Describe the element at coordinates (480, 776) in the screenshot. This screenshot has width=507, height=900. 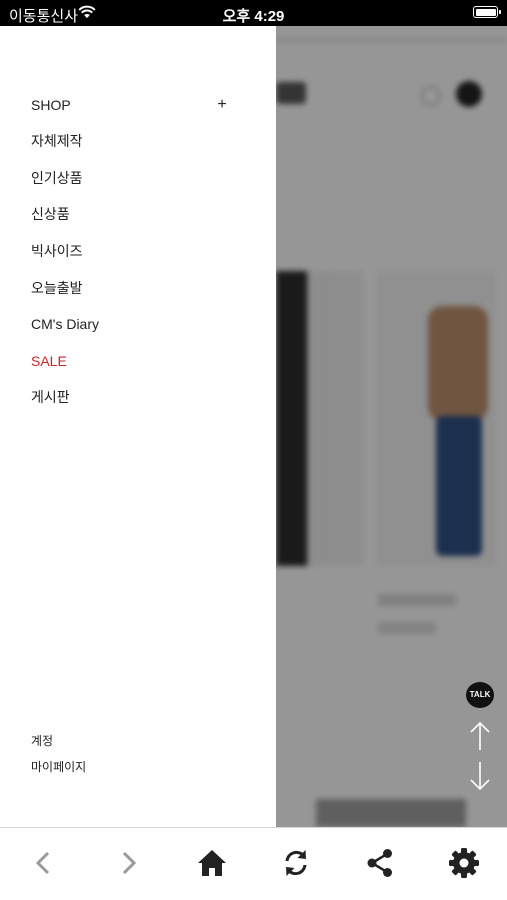
I see `scroll-down-icon` at that location.